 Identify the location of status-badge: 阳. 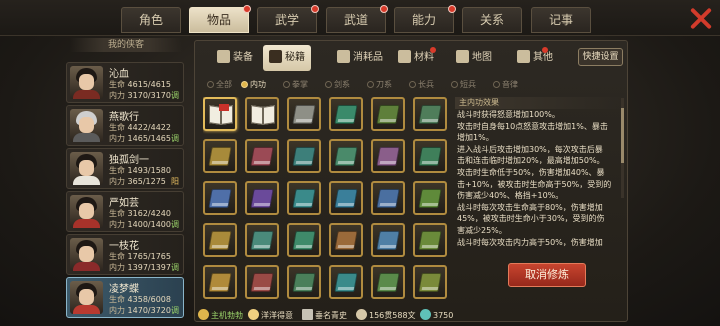
(175, 181).